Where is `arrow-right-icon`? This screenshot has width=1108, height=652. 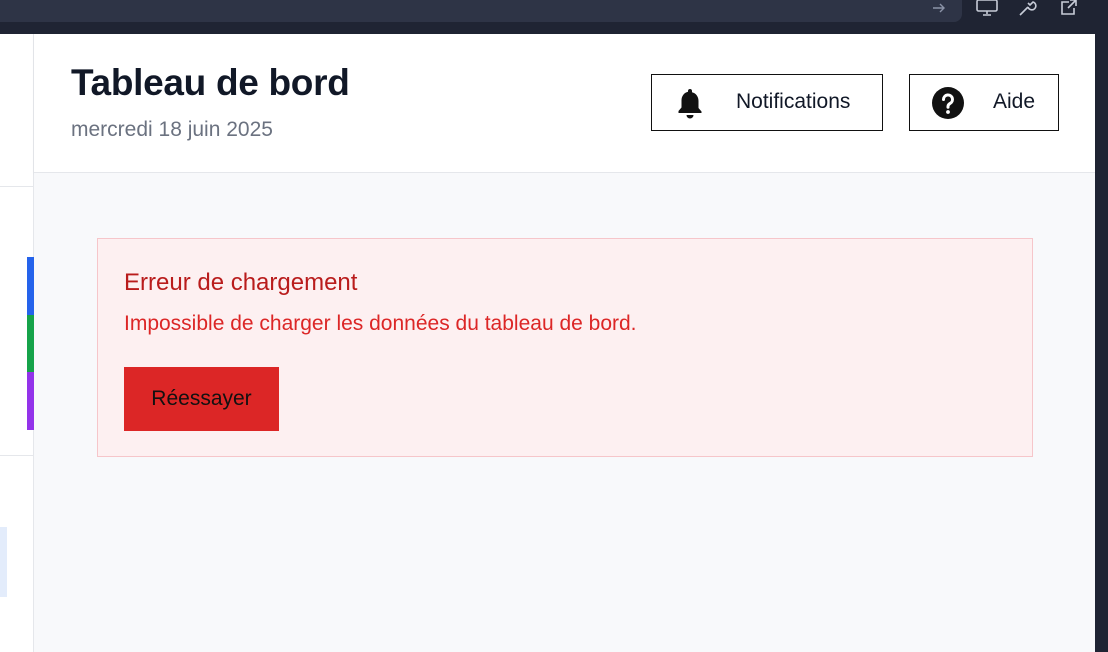
arrow-right-icon is located at coordinates (939, 8).